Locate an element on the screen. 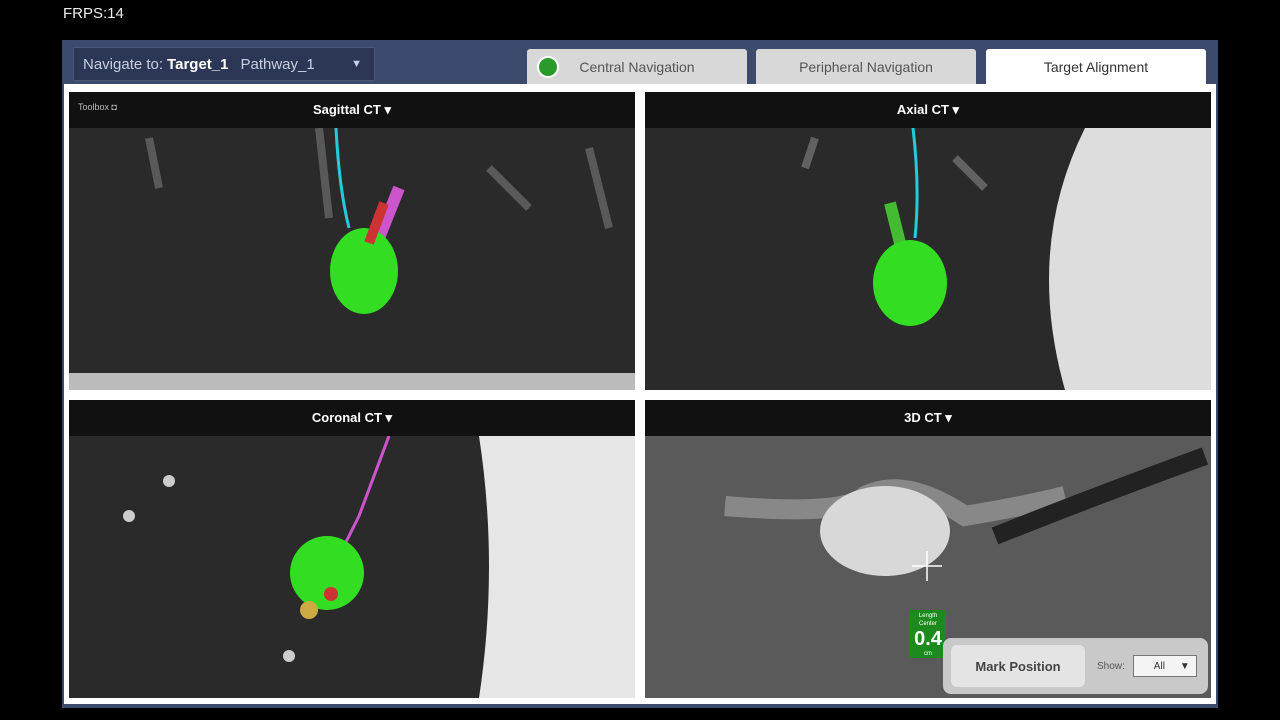  distance-value: 0.4 is located at coordinates (928, 639).